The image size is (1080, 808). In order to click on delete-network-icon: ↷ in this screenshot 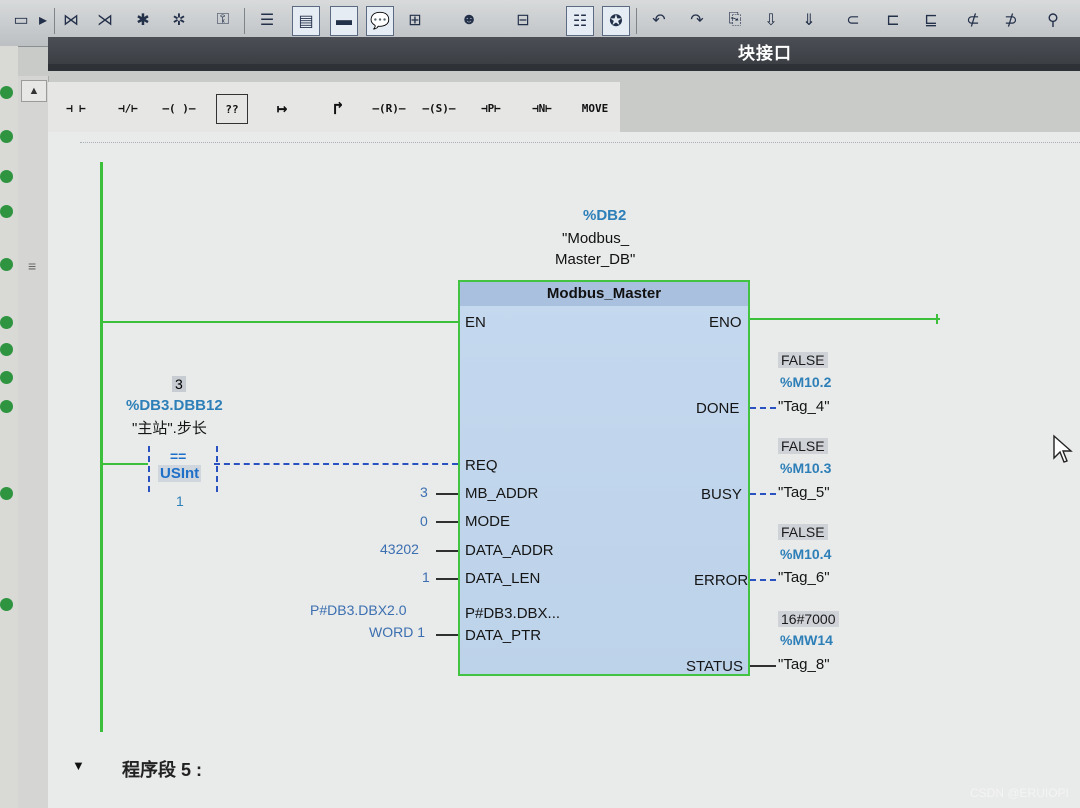, I will do `click(697, 20)`.